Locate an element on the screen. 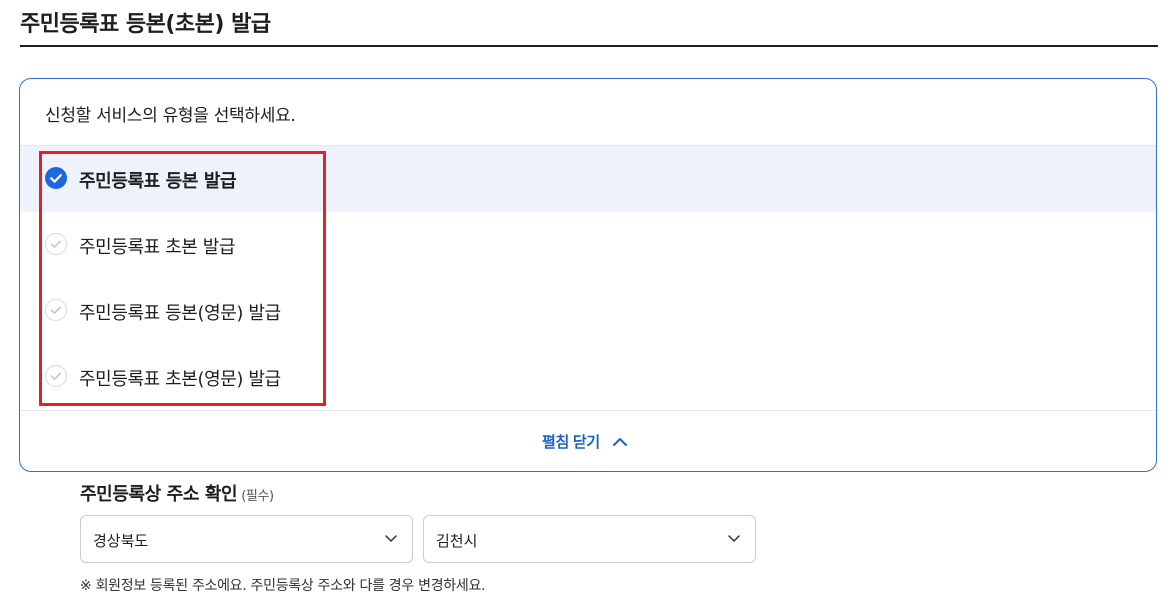 The image size is (1172, 614). collapse-button: 펼침 닫기 is located at coordinates (588, 441).